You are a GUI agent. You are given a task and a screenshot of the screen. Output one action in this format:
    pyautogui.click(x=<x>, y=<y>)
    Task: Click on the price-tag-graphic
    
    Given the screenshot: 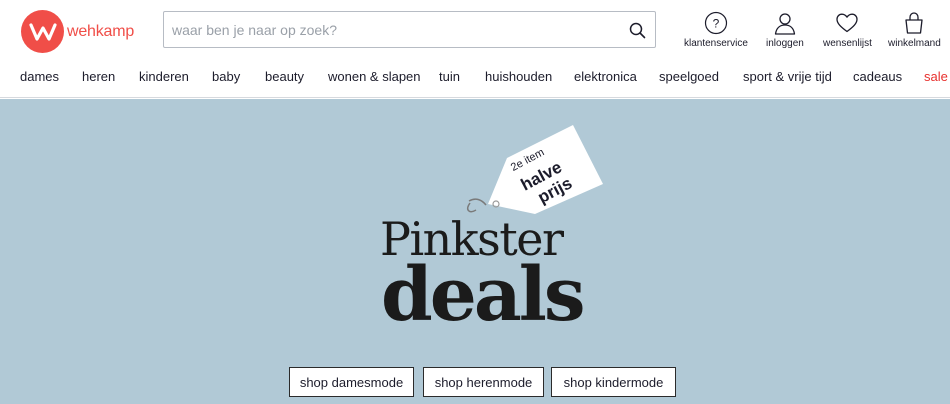 What is the action you would take?
    pyautogui.click(x=535, y=169)
    